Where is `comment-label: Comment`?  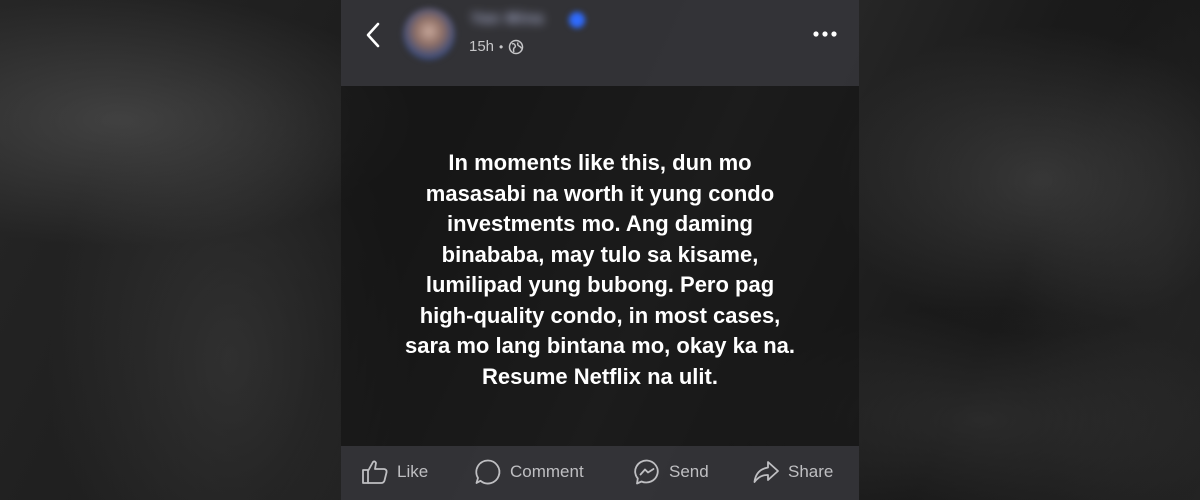 comment-label: Comment is located at coordinates (547, 471).